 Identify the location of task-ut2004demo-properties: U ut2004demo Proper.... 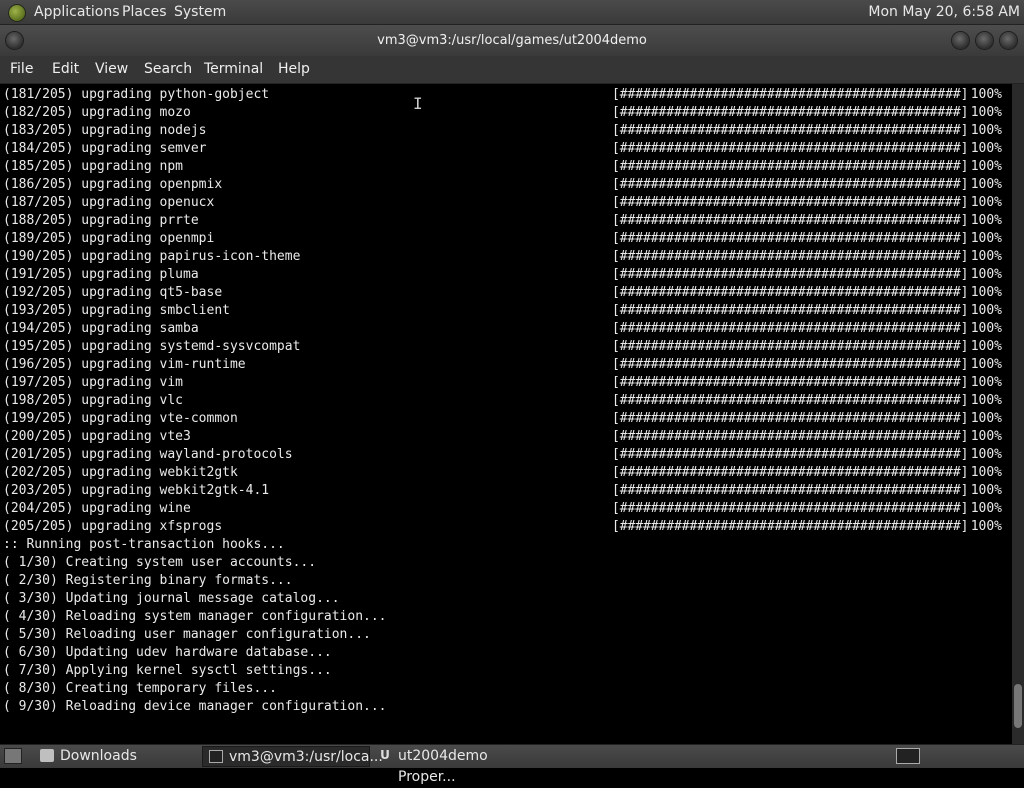
(455, 765).